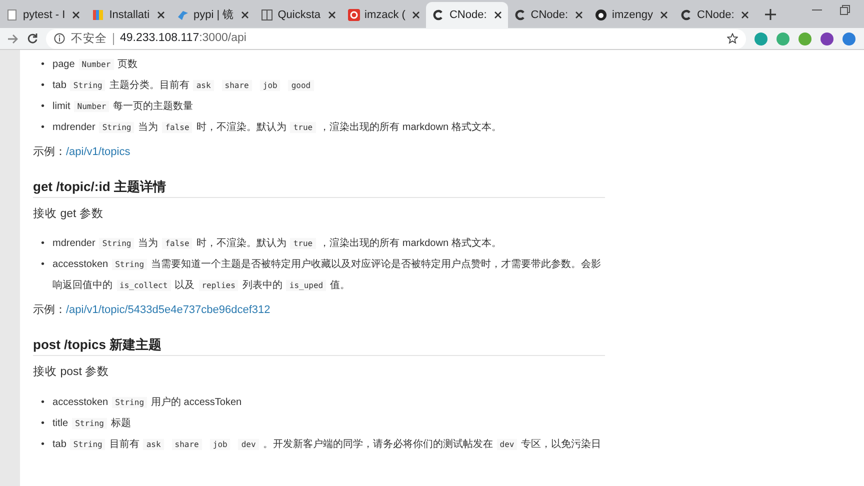  What do you see at coordinates (123, 107) in the screenshot?
I see `param-description: limit Number 每一页的主题数量` at bounding box center [123, 107].